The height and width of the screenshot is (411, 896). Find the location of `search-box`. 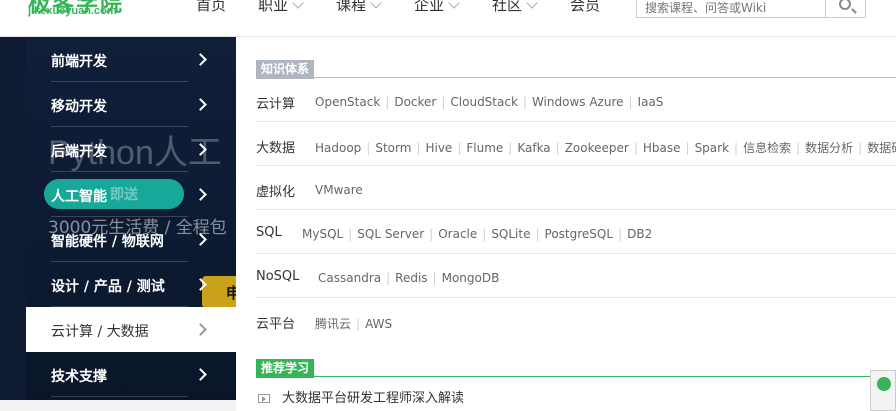

search-box is located at coordinates (751, 9).